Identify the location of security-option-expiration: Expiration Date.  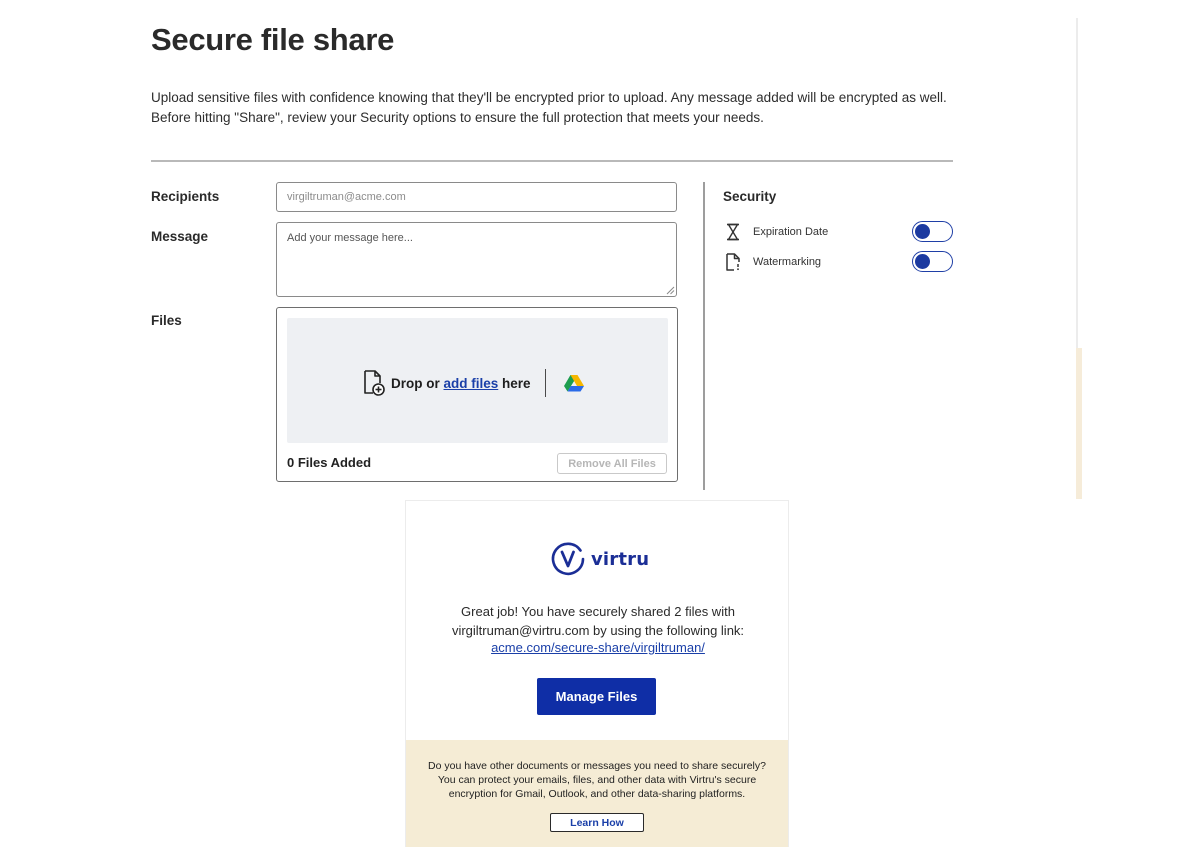
(840, 232).